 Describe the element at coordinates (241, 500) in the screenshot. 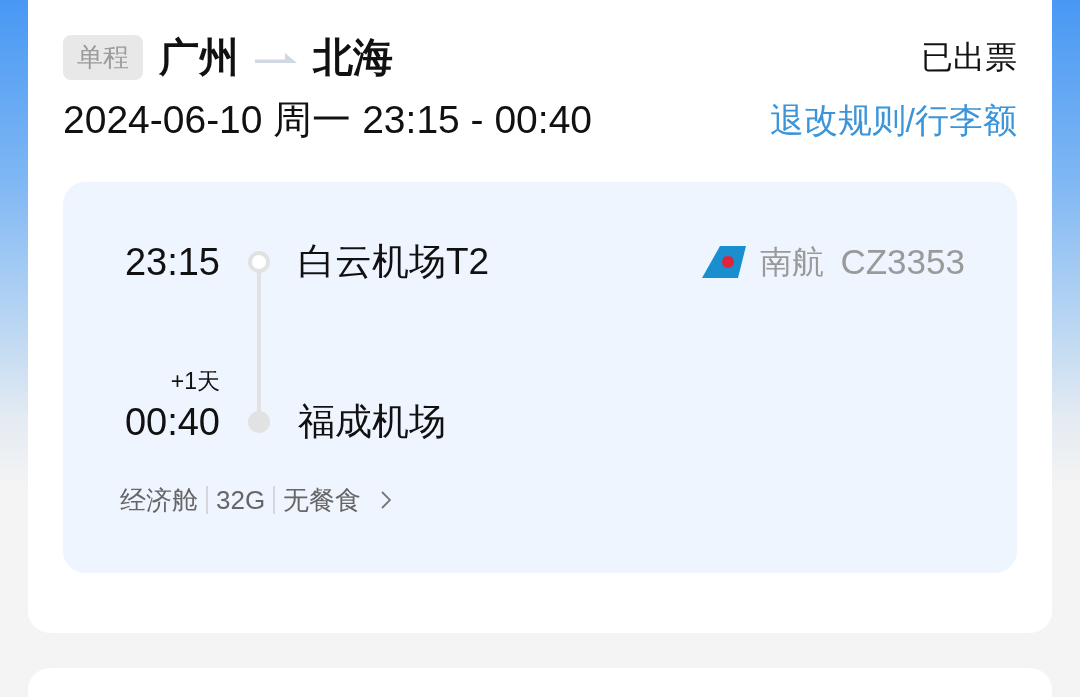

I see `fare-detail: 32G` at that location.